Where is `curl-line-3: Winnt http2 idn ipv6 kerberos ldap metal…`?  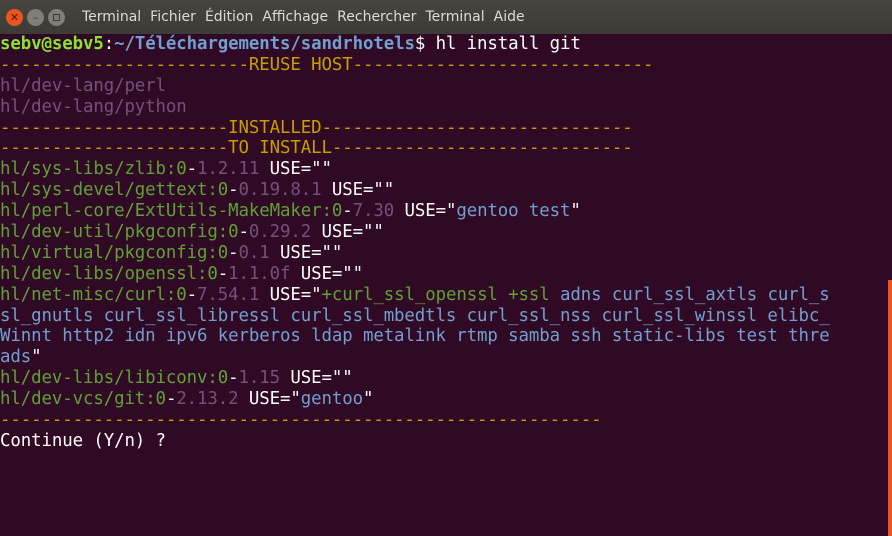 curl-line-3: Winnt http2 idn ipv6 kerberos ldap metal… is located at coordinates (415, 336).